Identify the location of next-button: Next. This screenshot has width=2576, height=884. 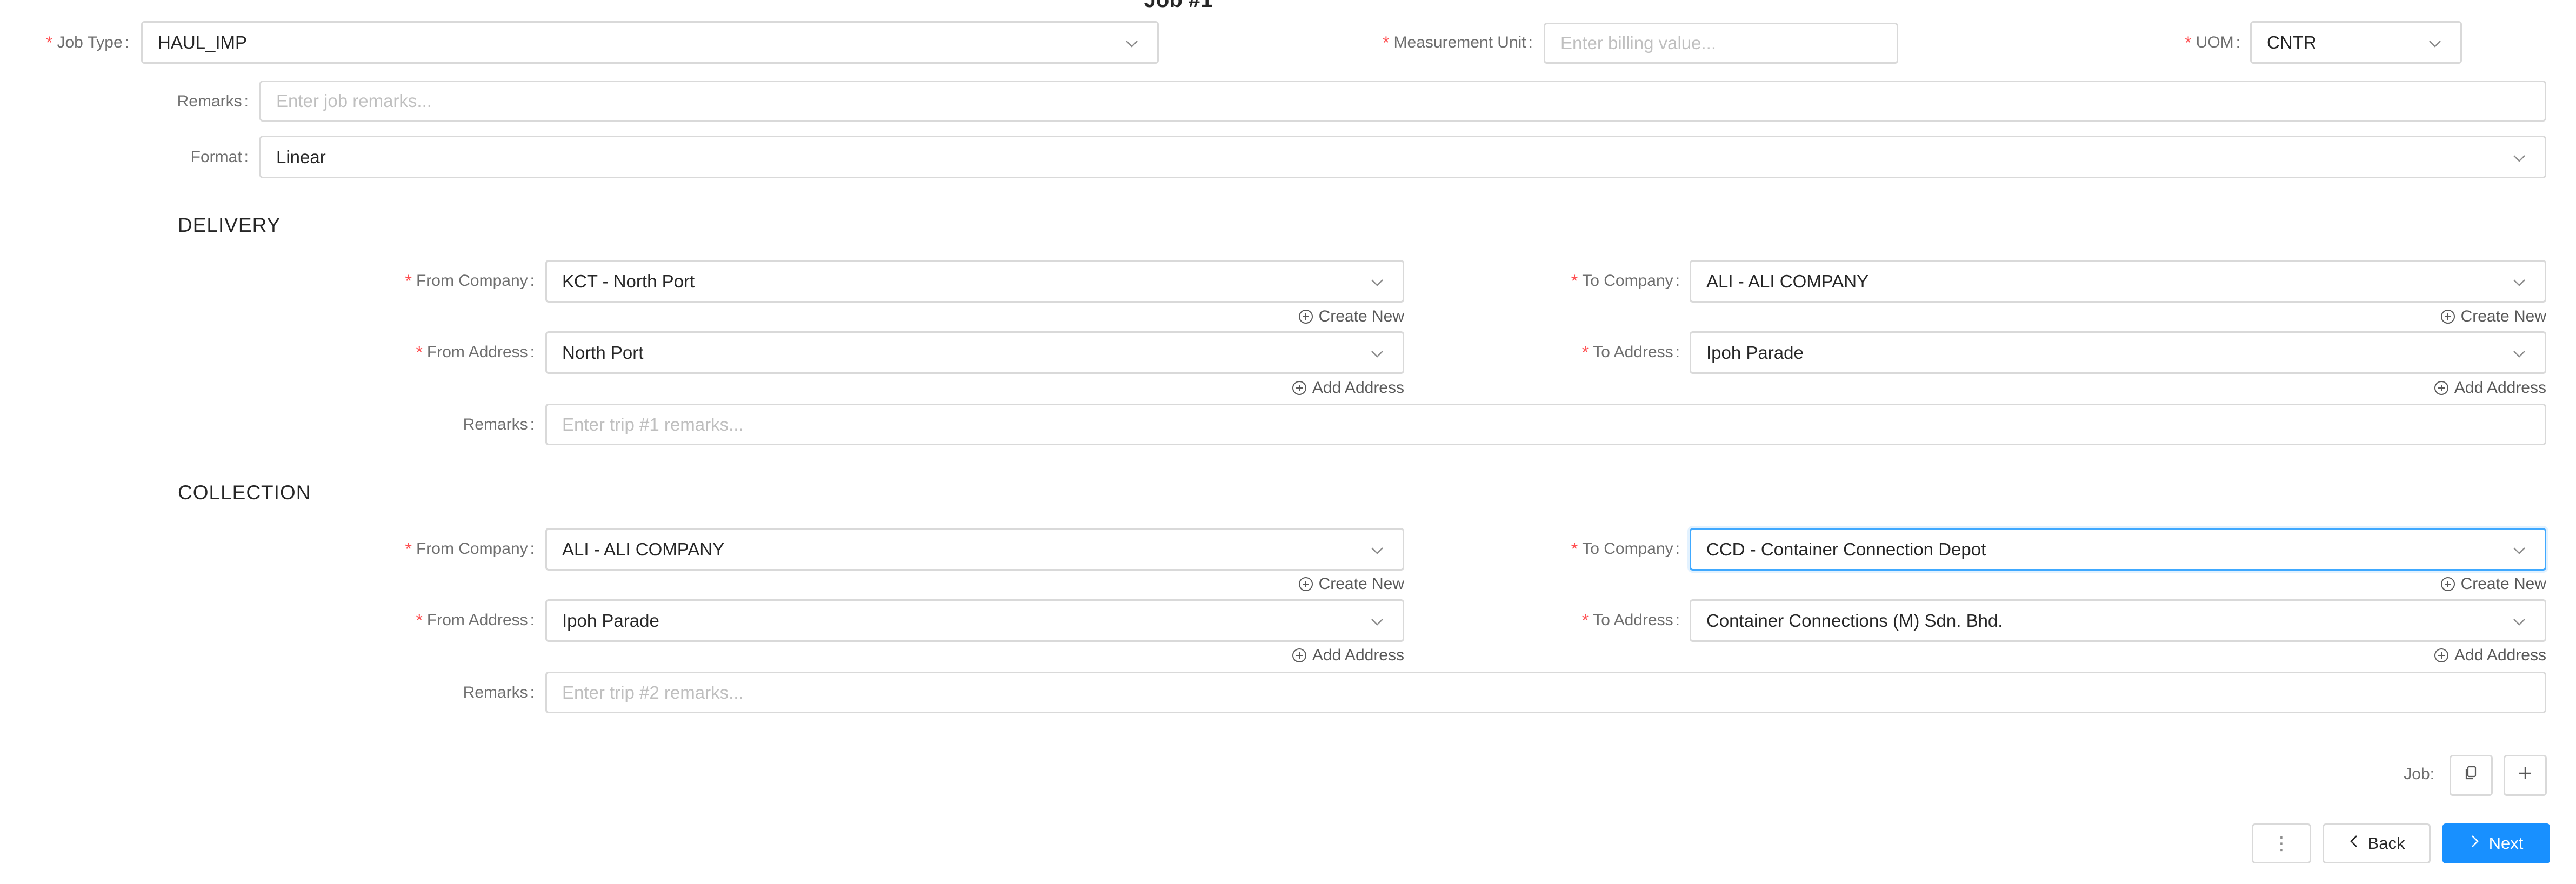
(2496, 843).